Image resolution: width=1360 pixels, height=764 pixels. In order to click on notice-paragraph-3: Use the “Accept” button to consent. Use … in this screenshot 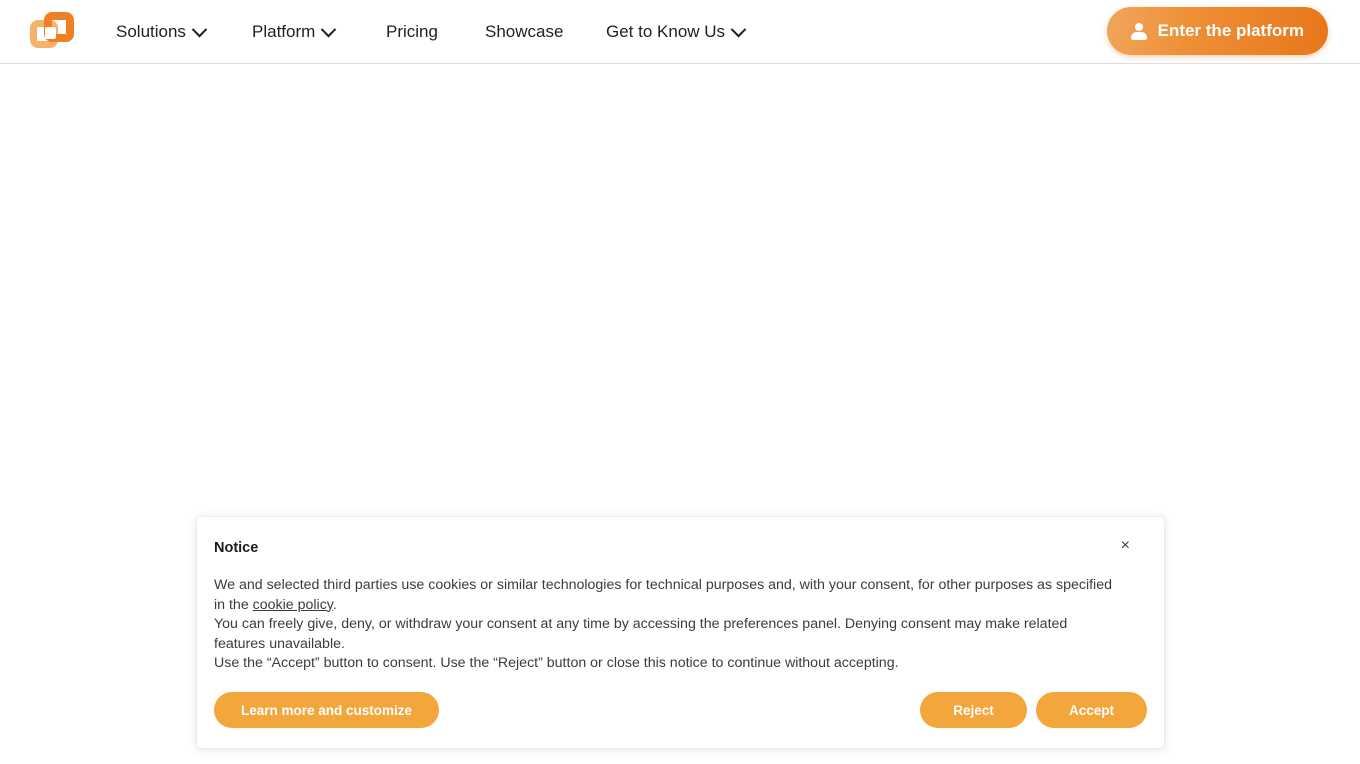, I will do `click(556, 663)`.